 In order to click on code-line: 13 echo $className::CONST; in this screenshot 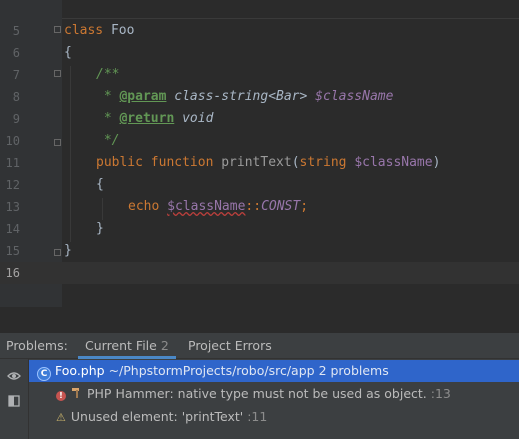, I will do `click(259, 207)`.